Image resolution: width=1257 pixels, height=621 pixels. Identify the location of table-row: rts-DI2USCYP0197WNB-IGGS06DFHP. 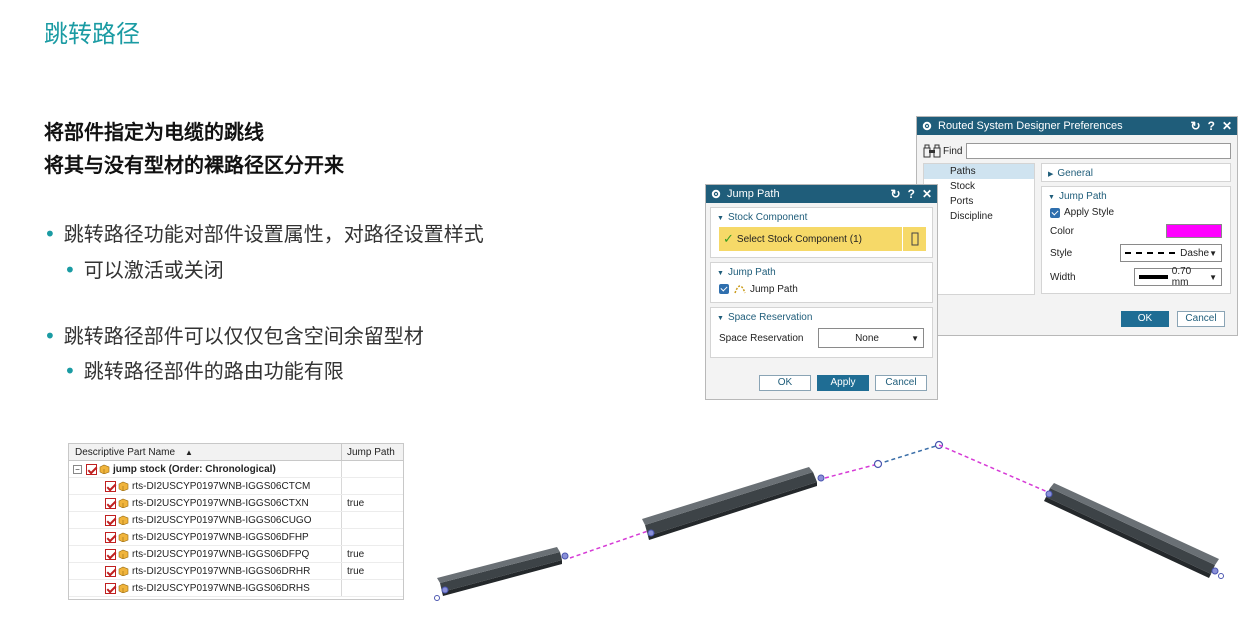
(236, 537).